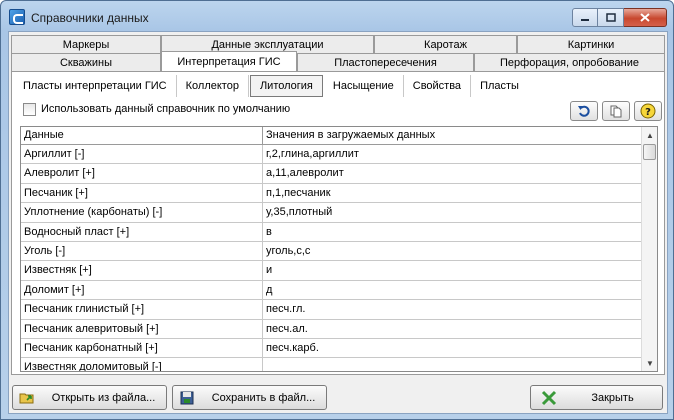  What do you see at coordinates (452, 270) in the screenshot?
I see `cell-loaded-values: и` at bounding box center [452, 270].